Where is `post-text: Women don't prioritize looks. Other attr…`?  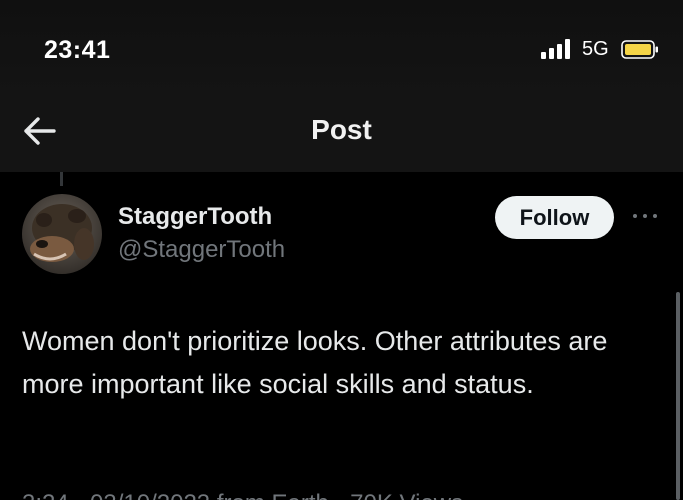
post-text: Women don't prioritize looks. Other attr… is located at coordinates (315, 362).